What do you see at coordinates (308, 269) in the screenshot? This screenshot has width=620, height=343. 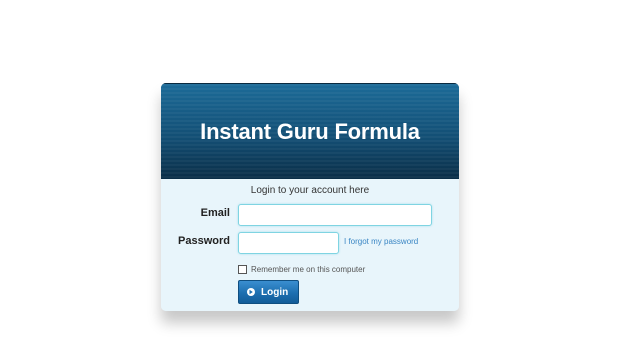 I see `remember-me-label: Remember me on this computer` at bounding box center [308, 269].